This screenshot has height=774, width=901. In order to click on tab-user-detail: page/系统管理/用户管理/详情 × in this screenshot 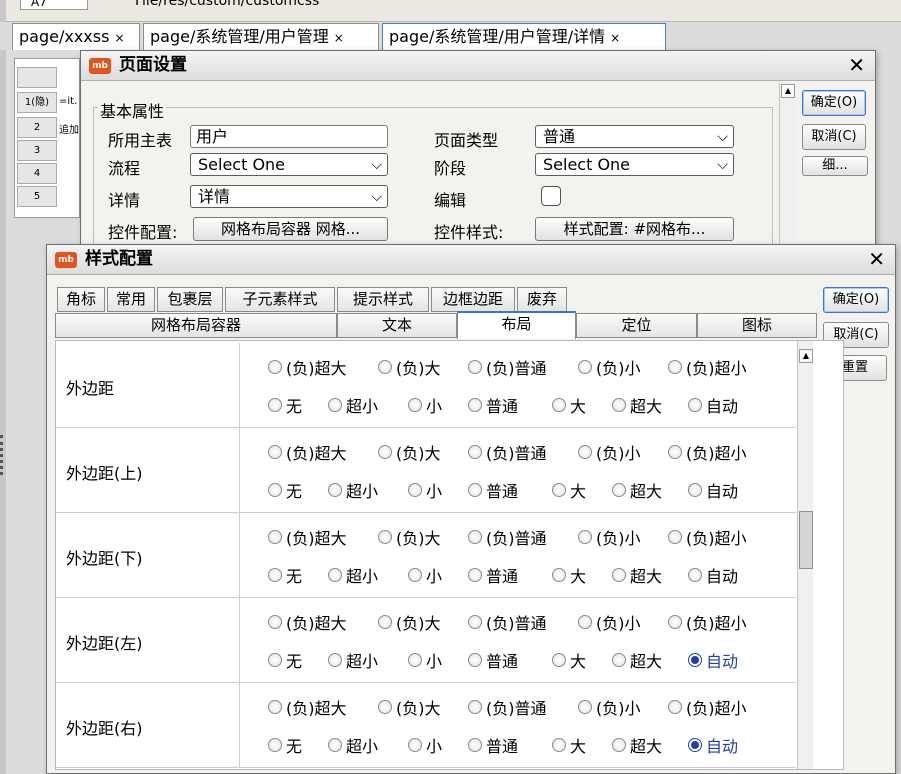, I will do `click(524, 36)`.